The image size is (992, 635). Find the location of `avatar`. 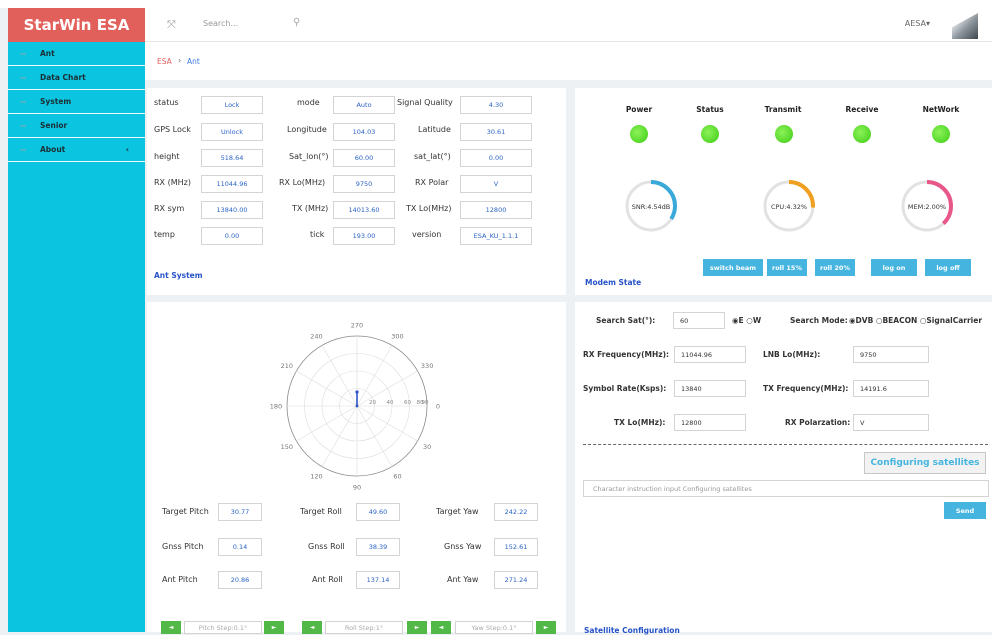

avatar is located at coordinates (965, 26).